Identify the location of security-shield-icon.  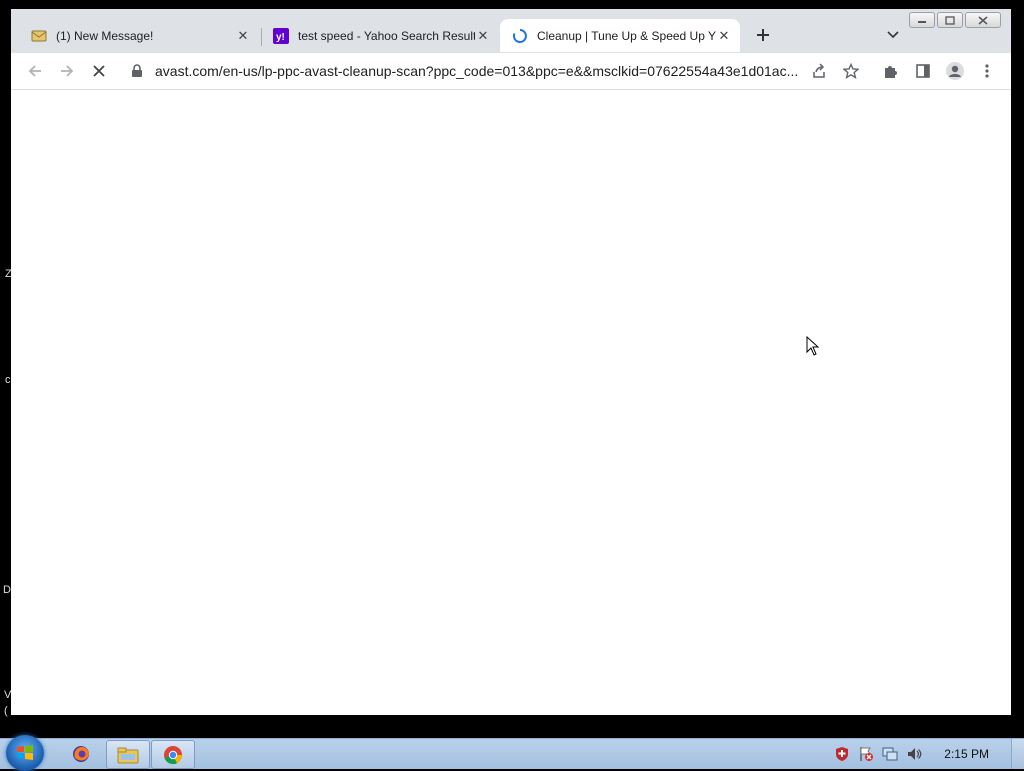
(842, 754).